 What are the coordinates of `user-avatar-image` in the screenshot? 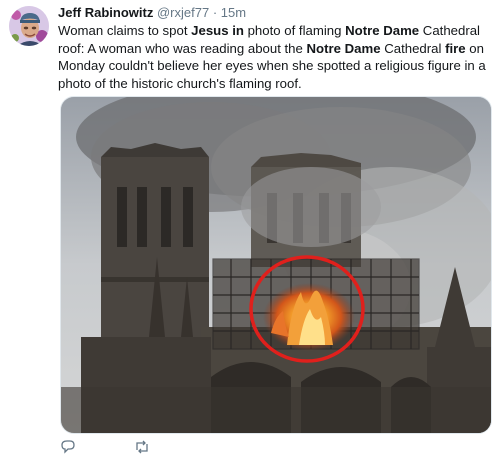 It's located at (29, 26).